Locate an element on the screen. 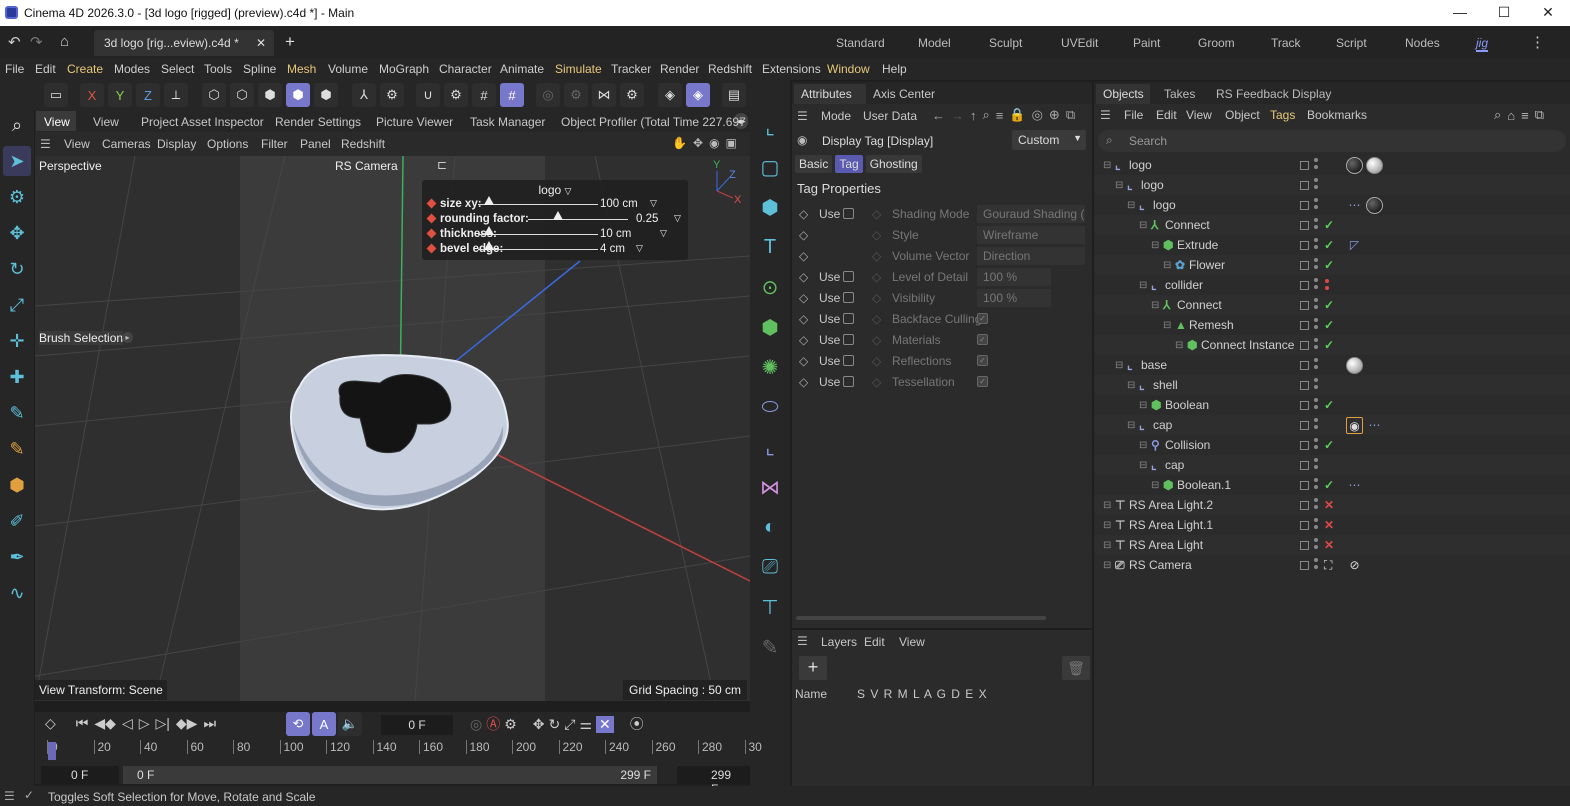 The image size is (1570, 806). object-name: cap is located at coordinates (1174, 465).